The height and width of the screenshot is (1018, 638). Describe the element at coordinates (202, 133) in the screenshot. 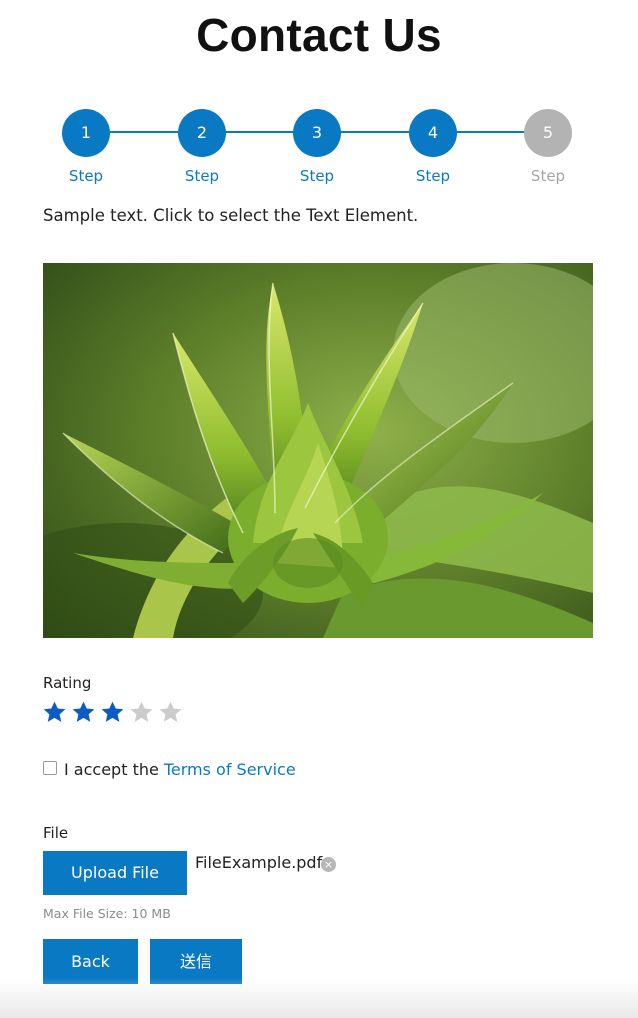

I see `step-number: 2` at that location.